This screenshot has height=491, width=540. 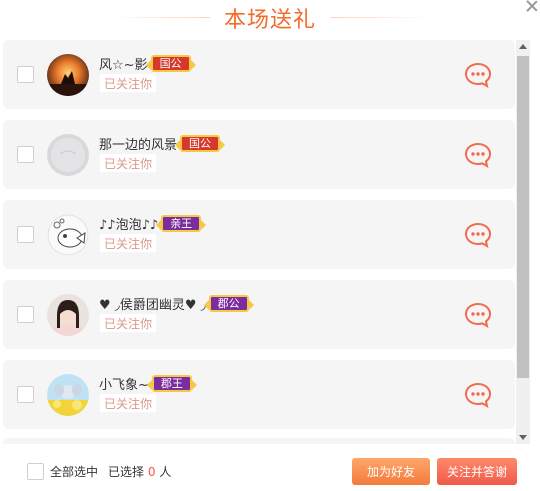 I want to click on user-name: 那一边的风景, so click(x=138, y=145).